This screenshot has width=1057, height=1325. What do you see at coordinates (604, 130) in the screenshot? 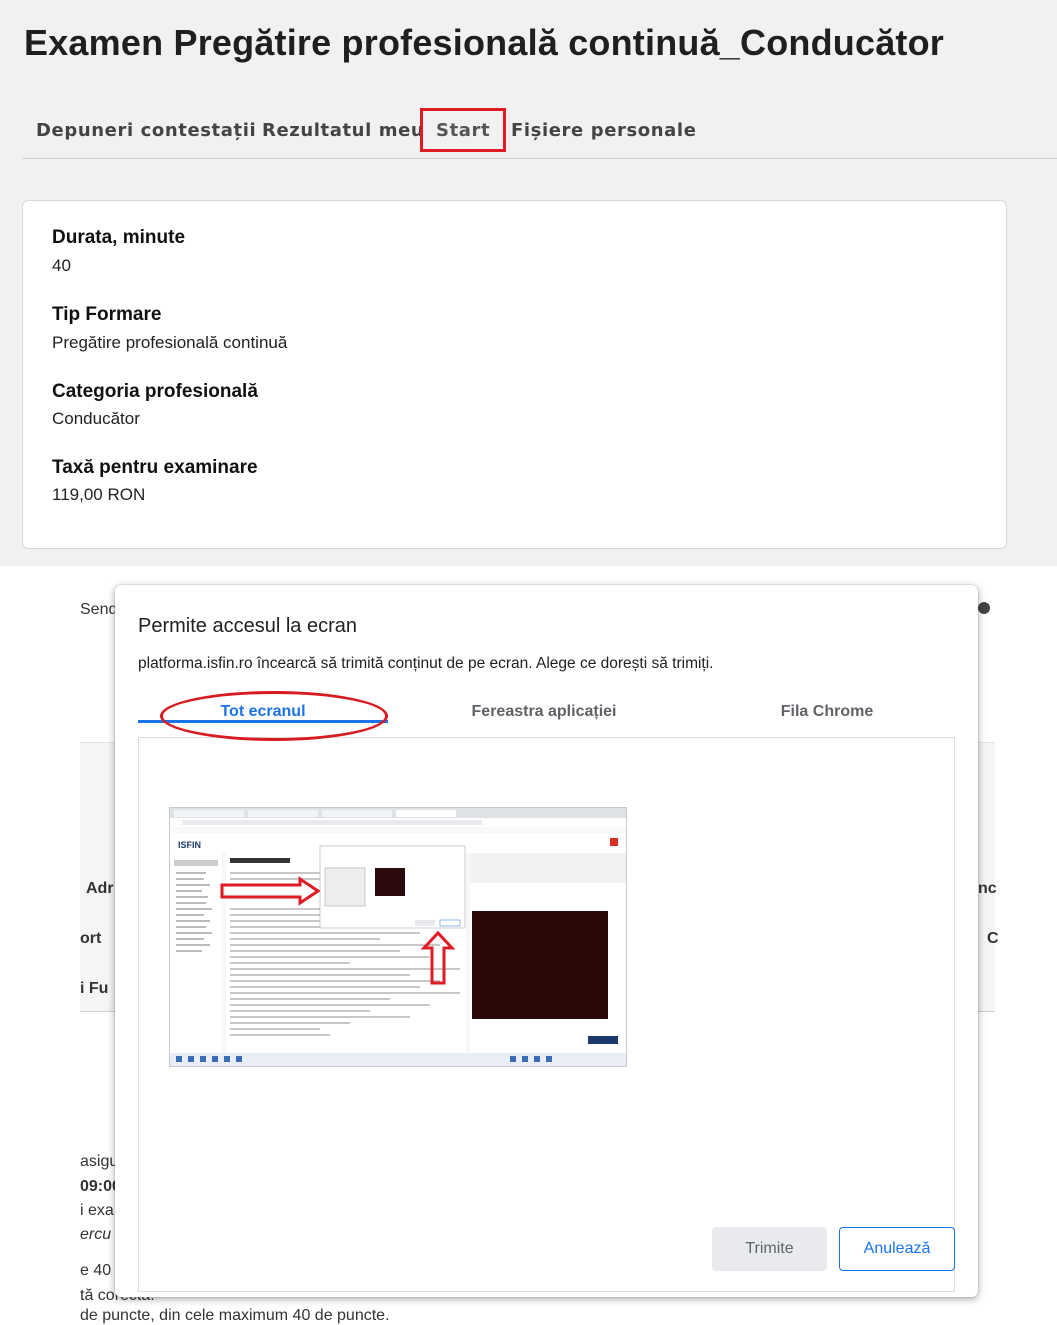
I see `tab-fisiere-personale: Fișiere personale` at bounding box center [604, 130].